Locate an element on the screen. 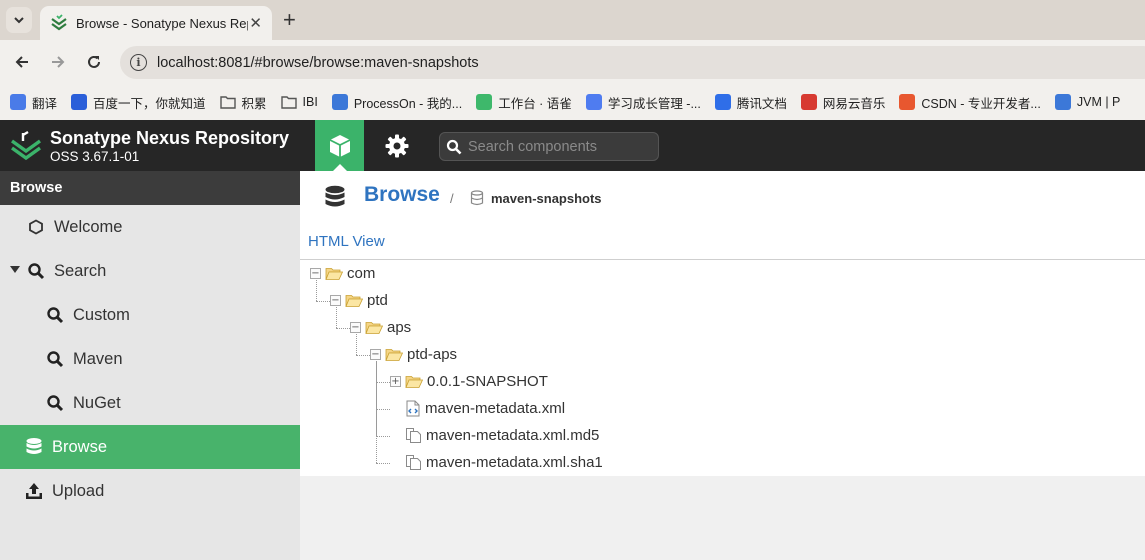 Image resolution: width=1145 pixels, height=560 pixels. search-components-input is located at coordinates (558, 146).